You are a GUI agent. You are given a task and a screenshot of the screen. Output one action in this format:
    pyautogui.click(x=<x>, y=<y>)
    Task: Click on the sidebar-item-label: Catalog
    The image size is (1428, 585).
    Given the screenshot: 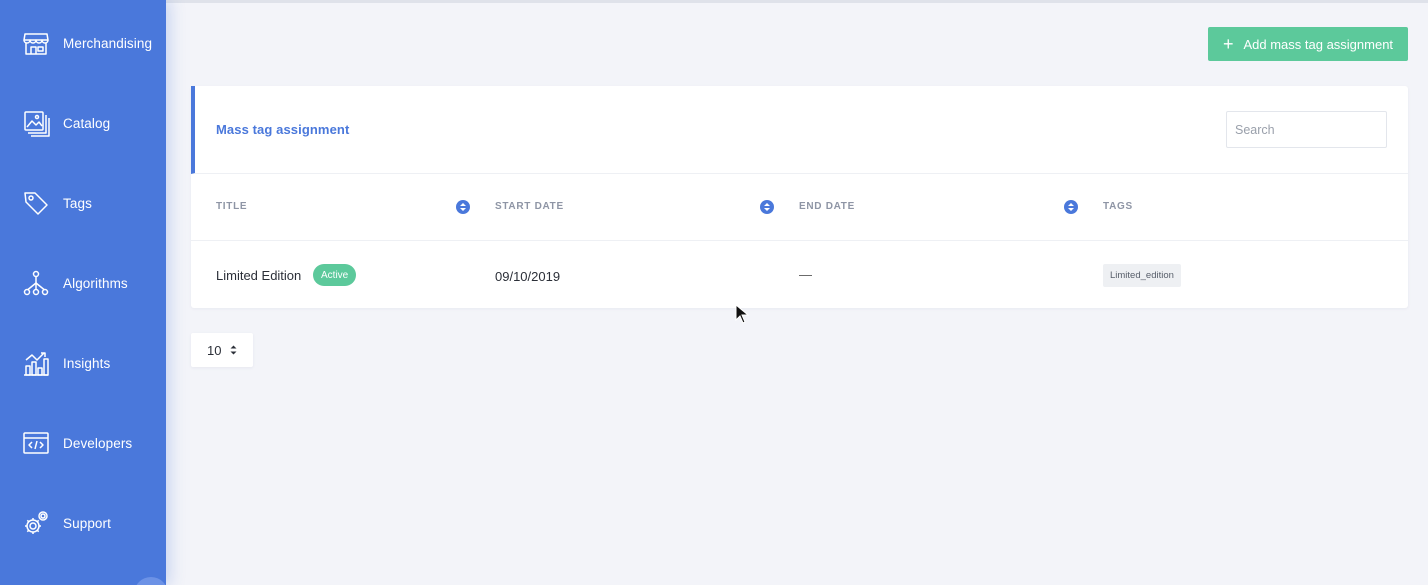 What is the action you would take?
    pyautogui.click(x=87, y=123)
    